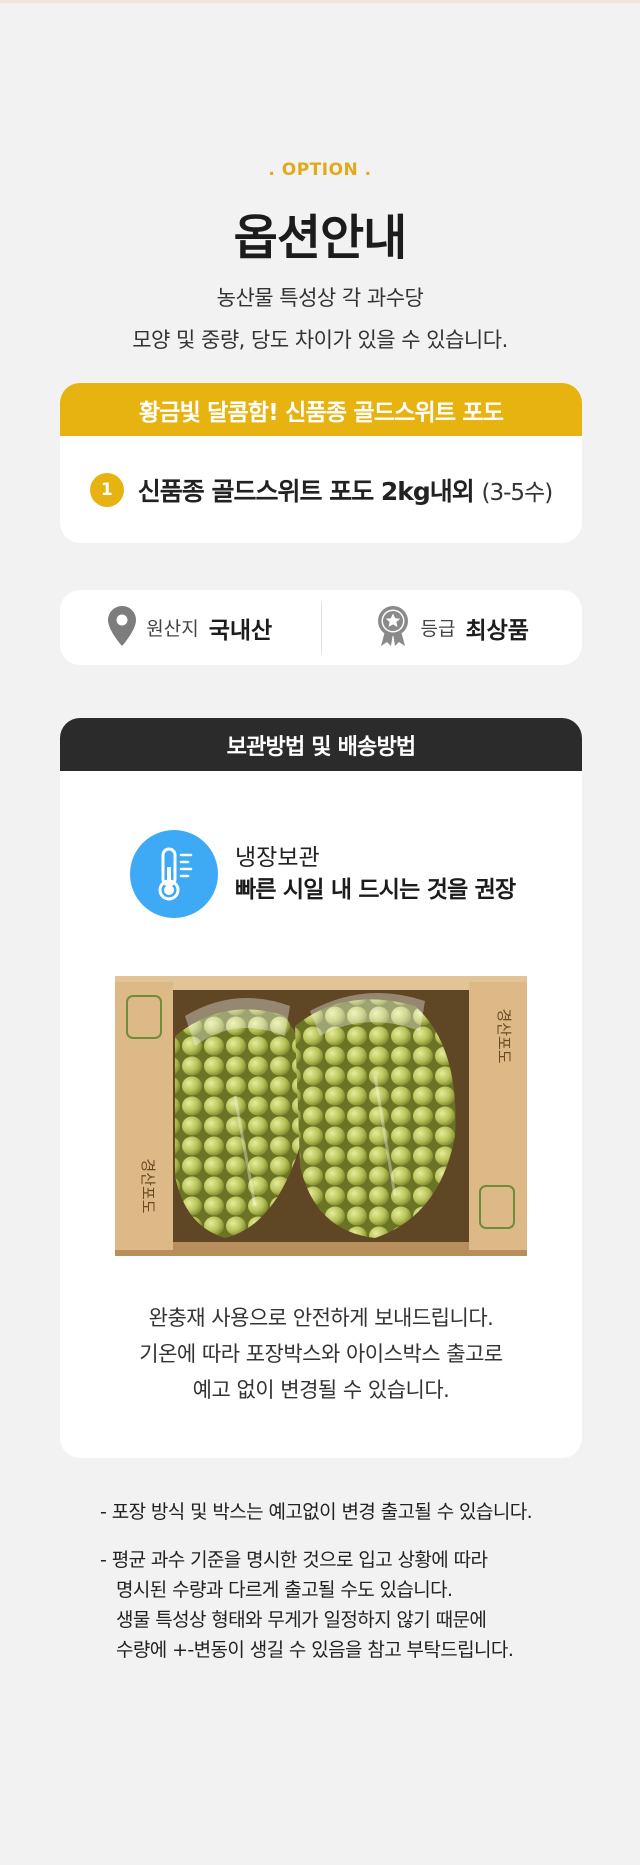 This screenshot has height=1865, width=640. I want to click on packing-line-3: 예고 없이 변경될 수 있습니다., so click(321, 1390).